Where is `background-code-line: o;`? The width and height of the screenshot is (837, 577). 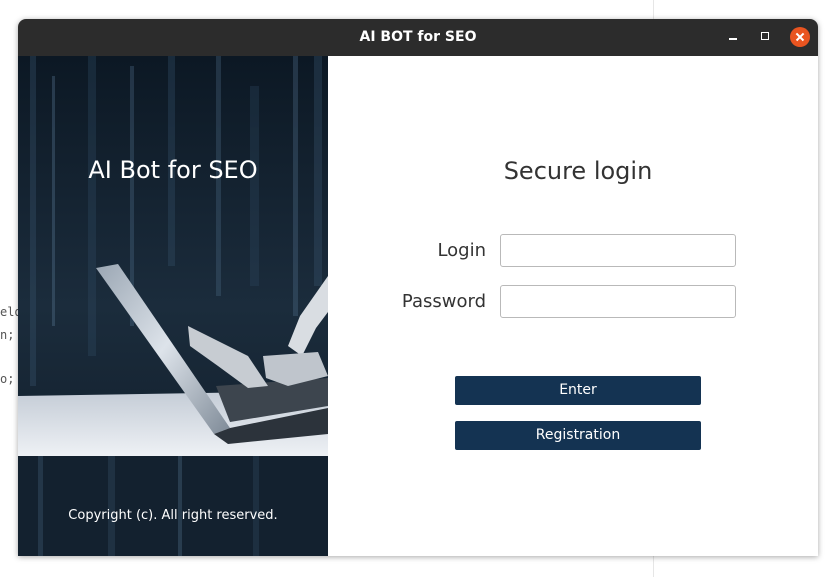
background-code-line: o; is located at coordinates (7, 379).